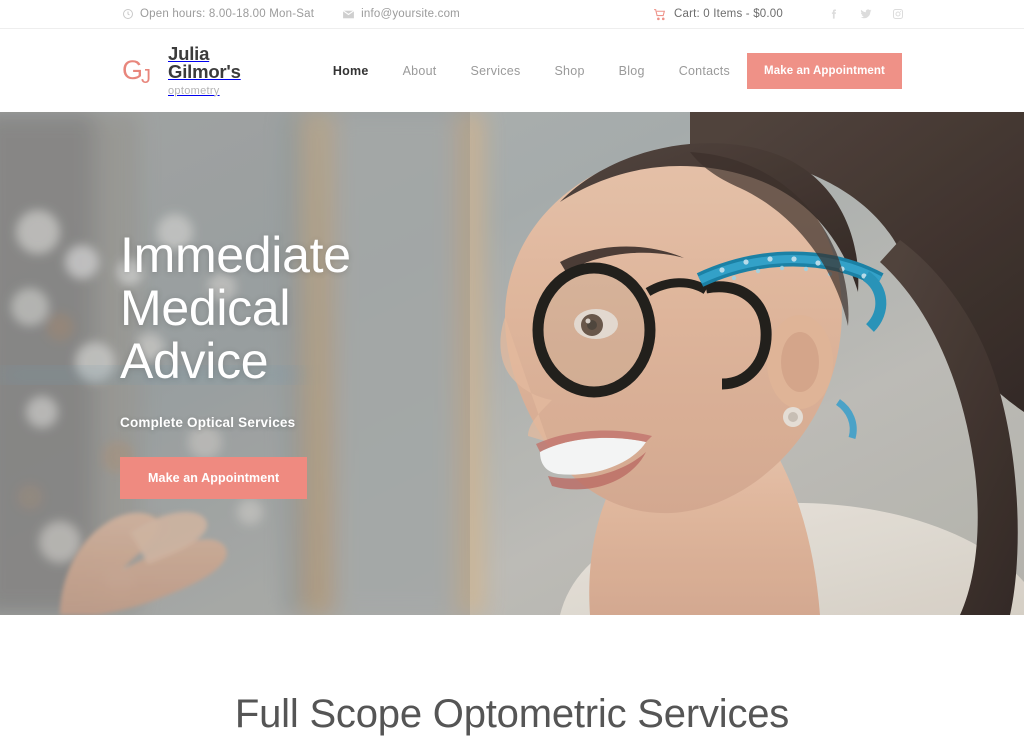  I want to click on nav-item-contacts: Contacts, so click(704, 71).